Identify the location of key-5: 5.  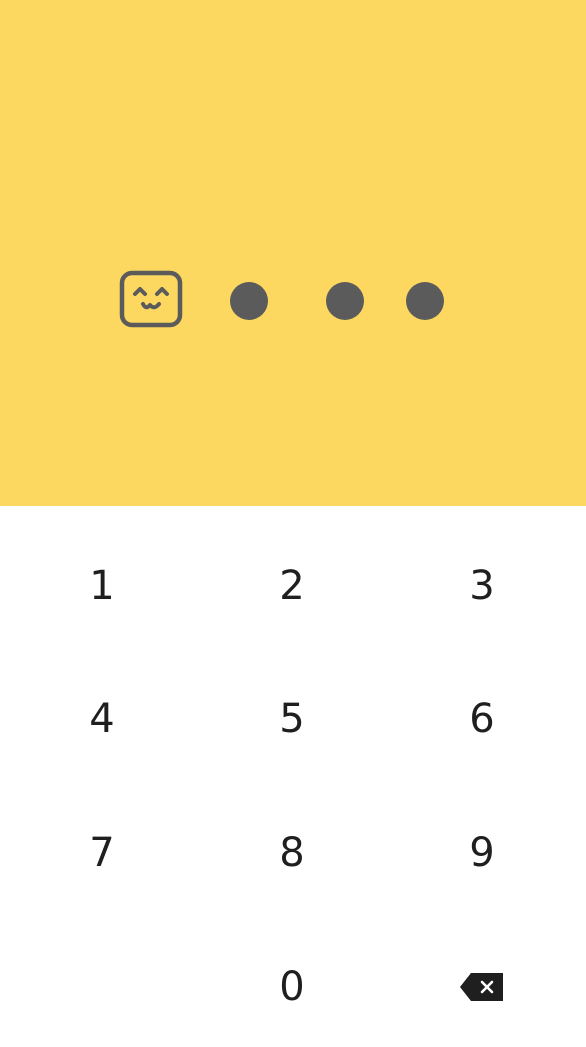
(292, 719).